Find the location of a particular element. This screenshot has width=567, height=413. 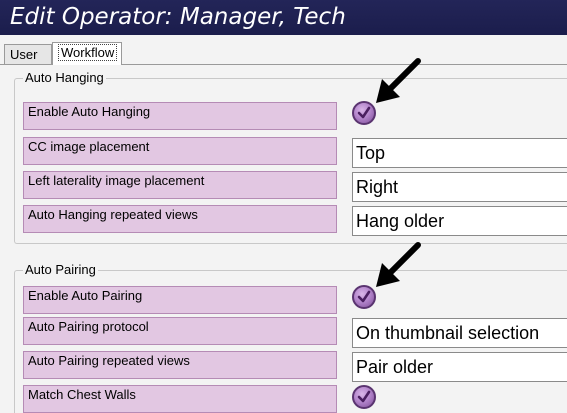

auto-hanging-group-title: Auto Hanging is located at coordinates (64, 77).